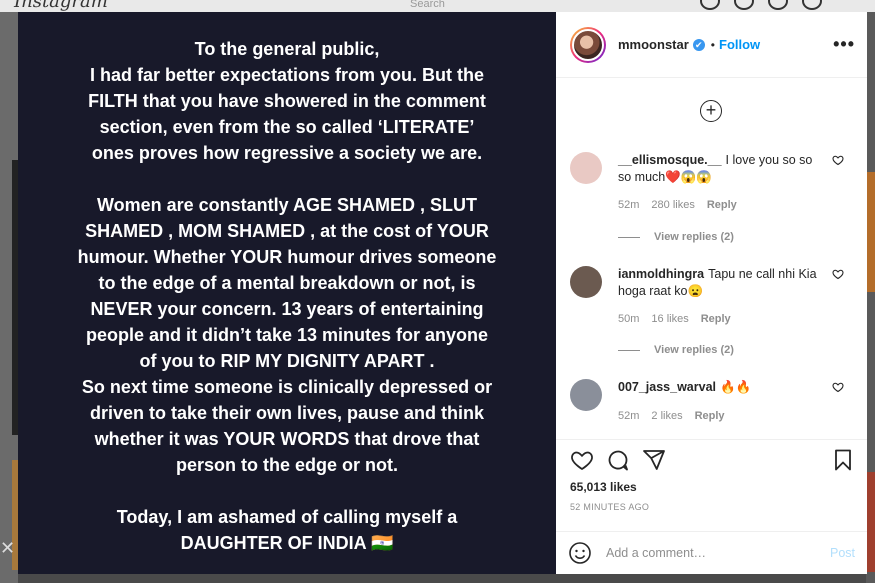  I want to click on background-right, so click(870, 297).